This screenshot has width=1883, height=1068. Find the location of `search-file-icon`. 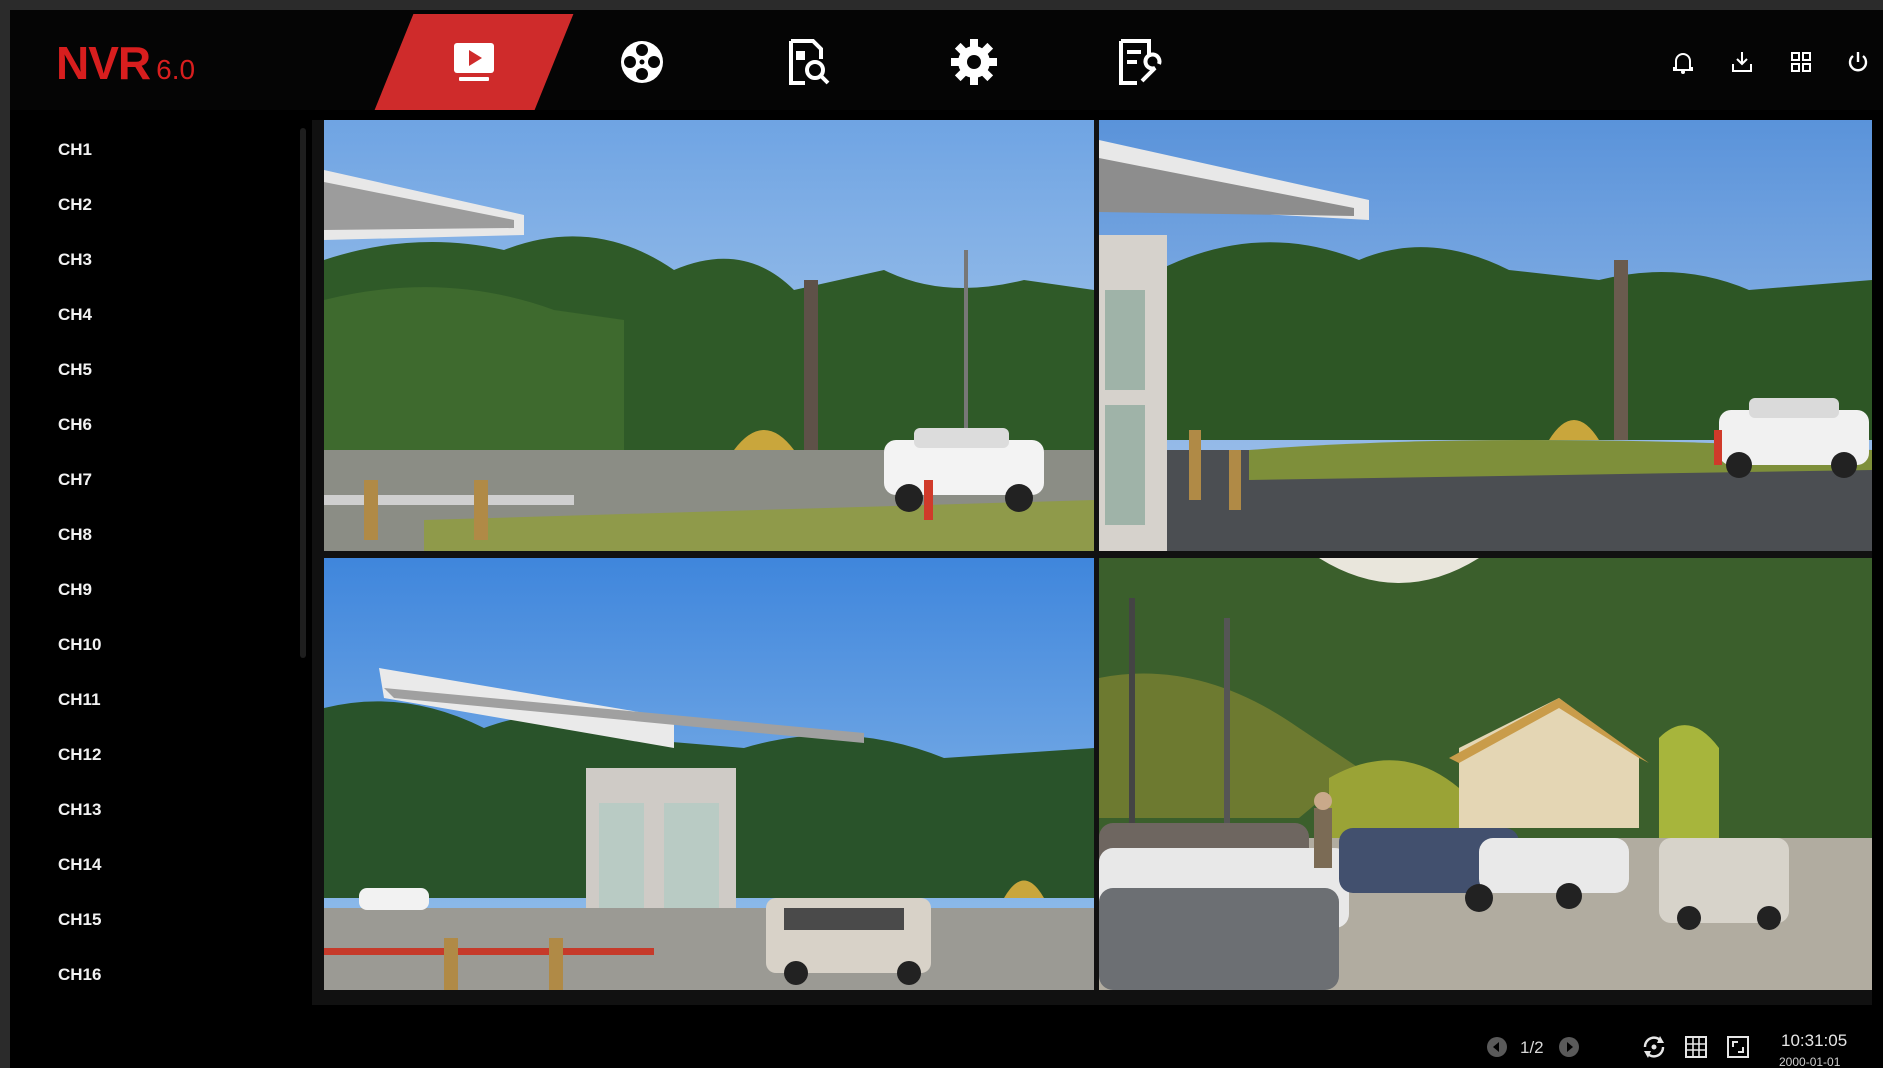

search-file-icon is located at coordinates (809, 62).